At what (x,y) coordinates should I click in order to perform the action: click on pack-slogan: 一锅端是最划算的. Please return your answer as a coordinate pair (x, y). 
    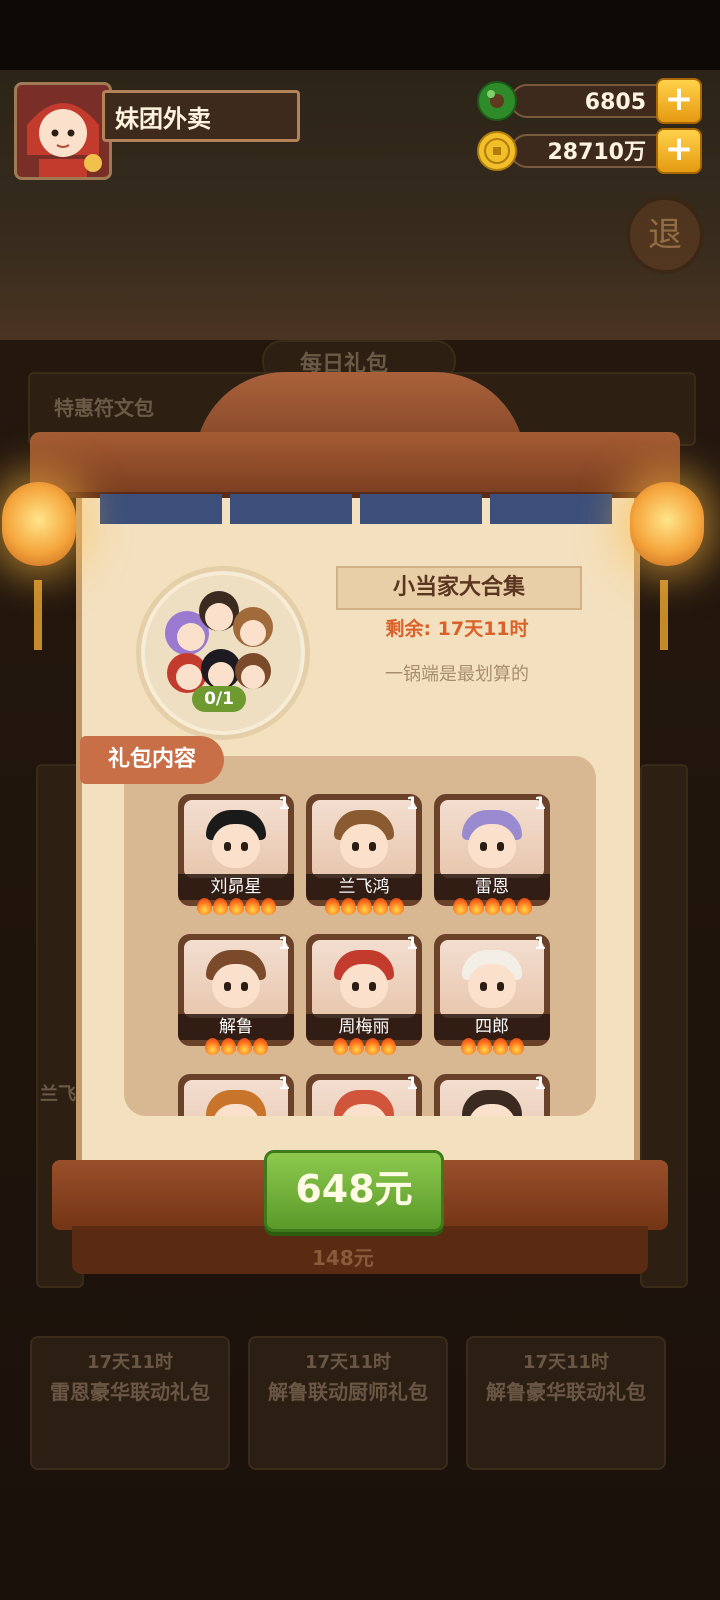
    Looking at the image, I should click on (457, 674).